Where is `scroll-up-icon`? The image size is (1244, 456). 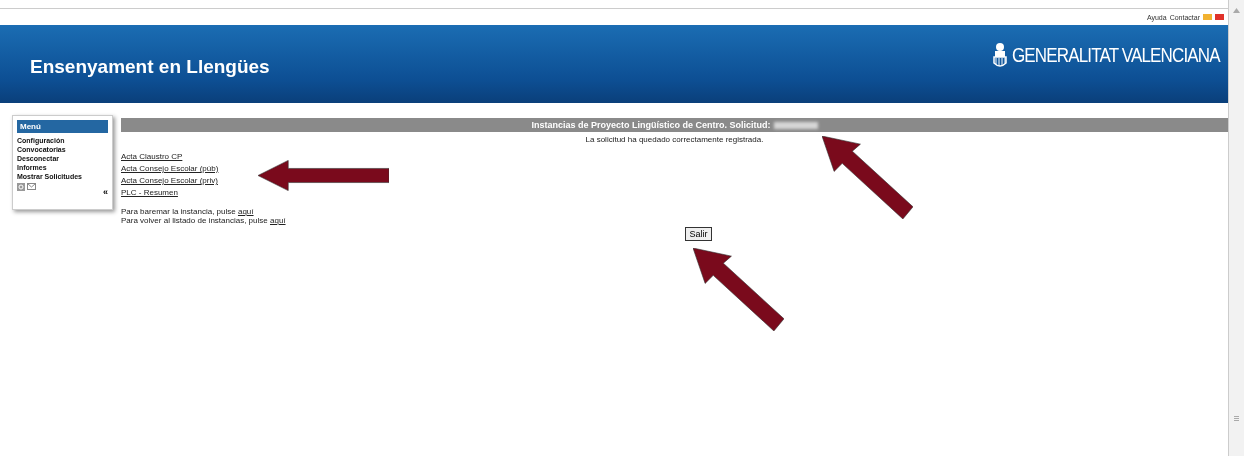
scroll-up-icon is located at coordinates (1236, 10).